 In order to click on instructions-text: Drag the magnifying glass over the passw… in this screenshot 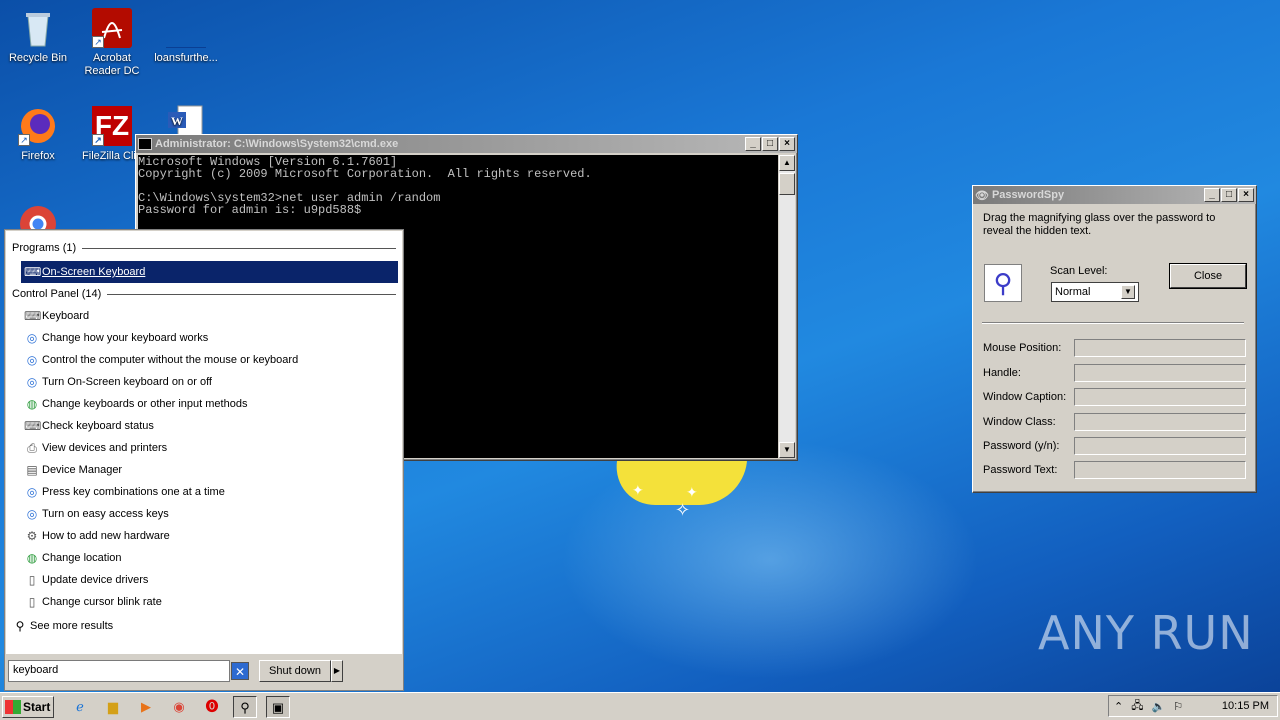, I will do `click(1099, 224)`.